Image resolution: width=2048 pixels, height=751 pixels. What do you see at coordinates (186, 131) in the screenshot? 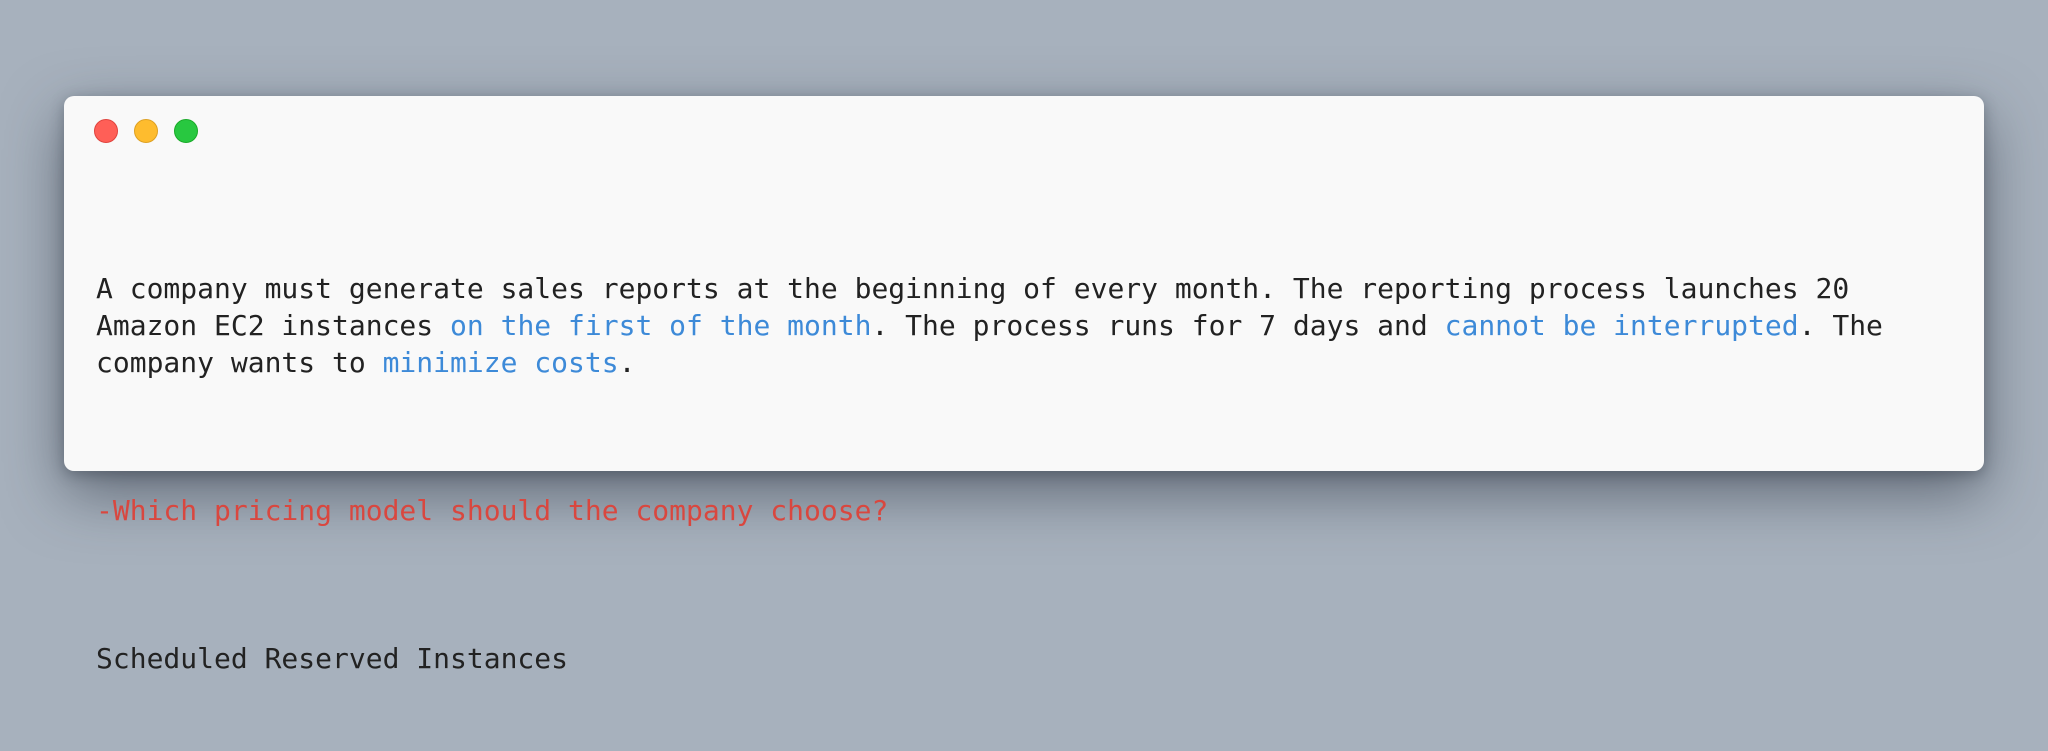
I see `maximize-button` at bounding box center [186, 131].